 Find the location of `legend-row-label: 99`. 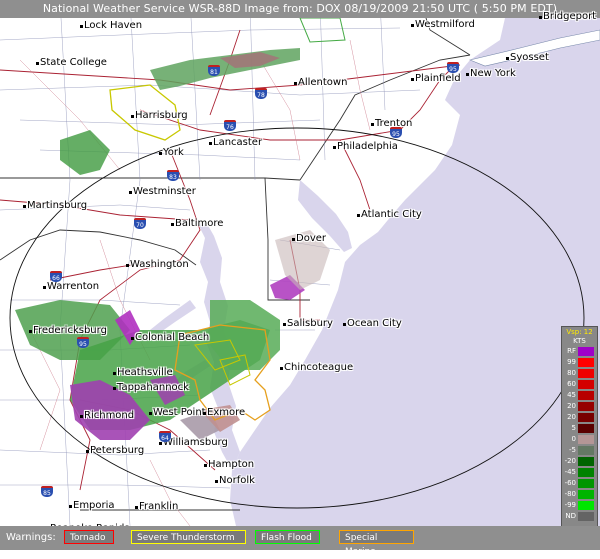

legend-row-label: 99 is located at coordinates (571, 362).